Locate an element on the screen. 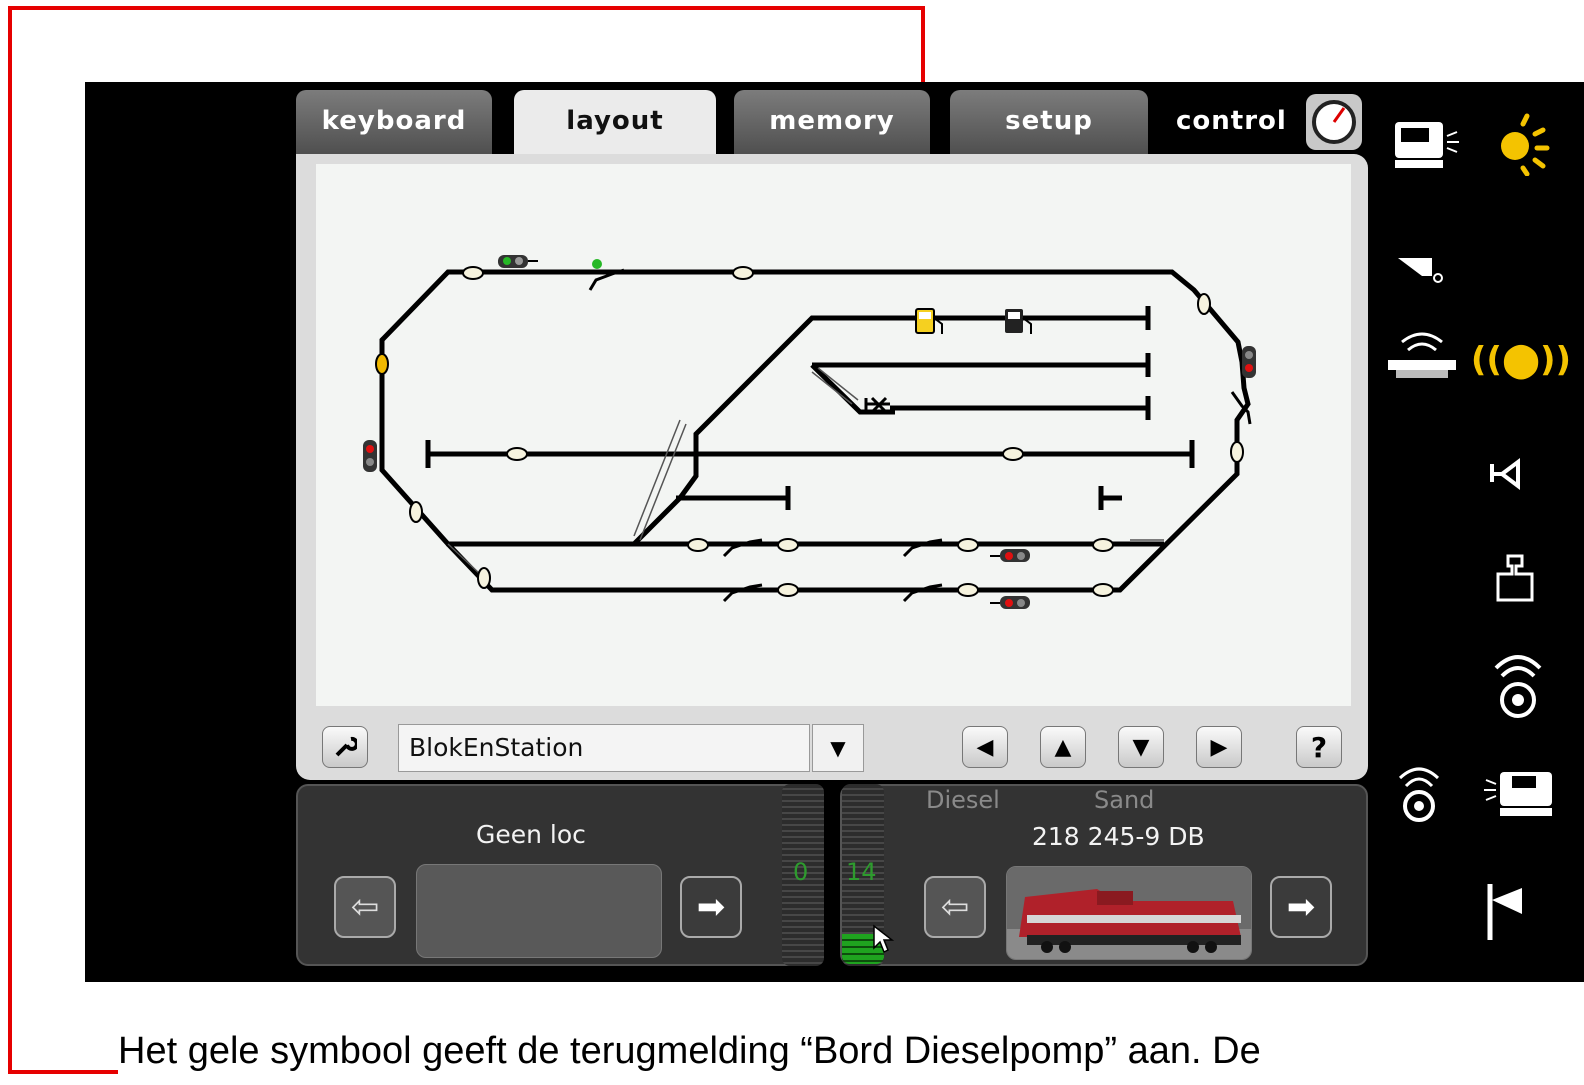 Image resolution: width=1584 pixels, height=1085 pixels. scroll-right-button: ▶ is located at coordinates (1219, 747).